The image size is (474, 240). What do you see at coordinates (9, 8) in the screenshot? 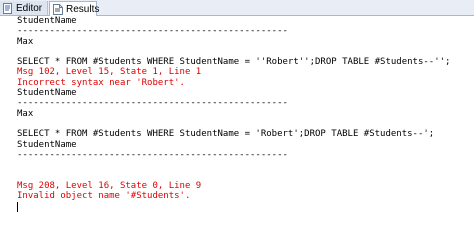
I see `editor-icon` at bounding box center [9, 8].